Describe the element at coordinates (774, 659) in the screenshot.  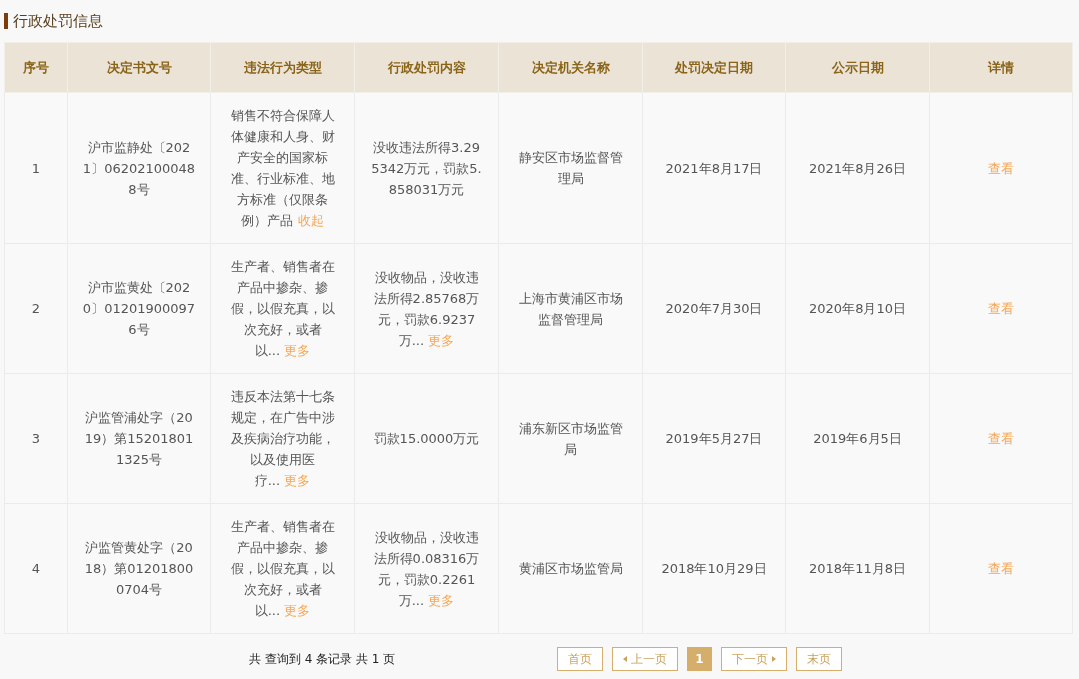
I see `caret-right-icon` at that location.